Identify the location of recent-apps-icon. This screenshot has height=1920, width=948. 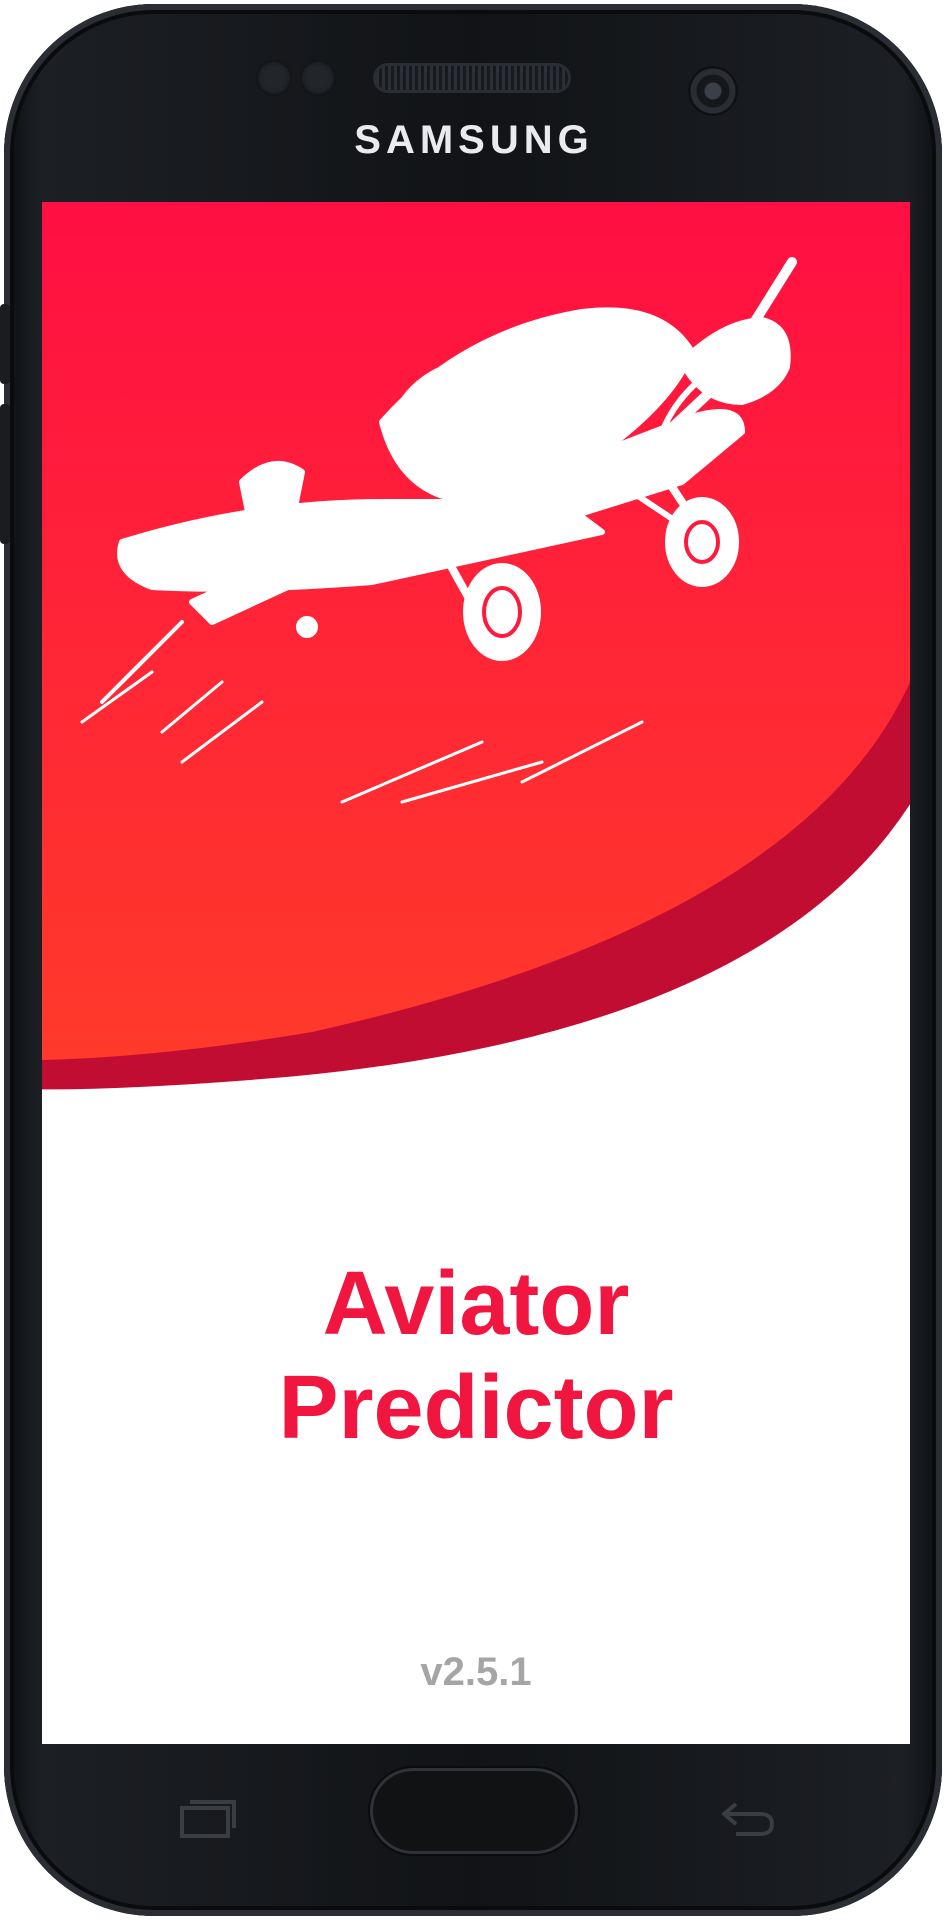
(208, 1818).